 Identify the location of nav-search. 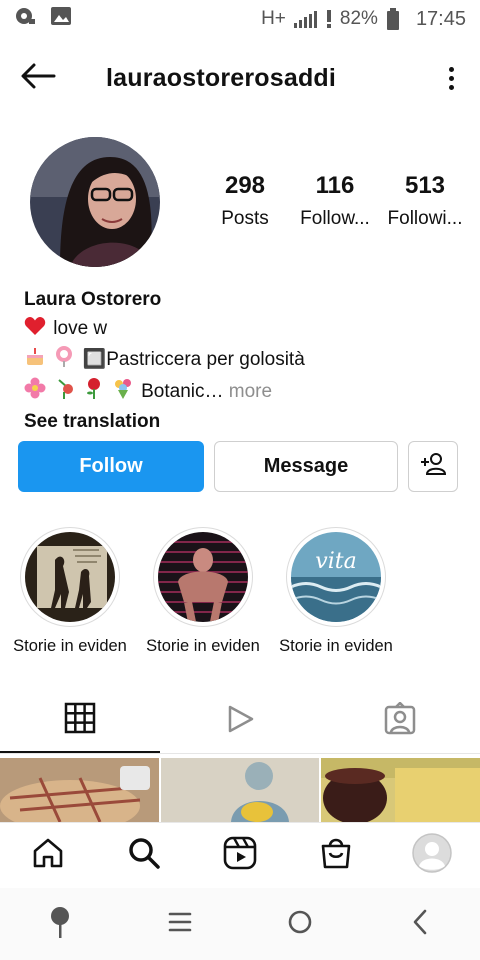
(144, 855).